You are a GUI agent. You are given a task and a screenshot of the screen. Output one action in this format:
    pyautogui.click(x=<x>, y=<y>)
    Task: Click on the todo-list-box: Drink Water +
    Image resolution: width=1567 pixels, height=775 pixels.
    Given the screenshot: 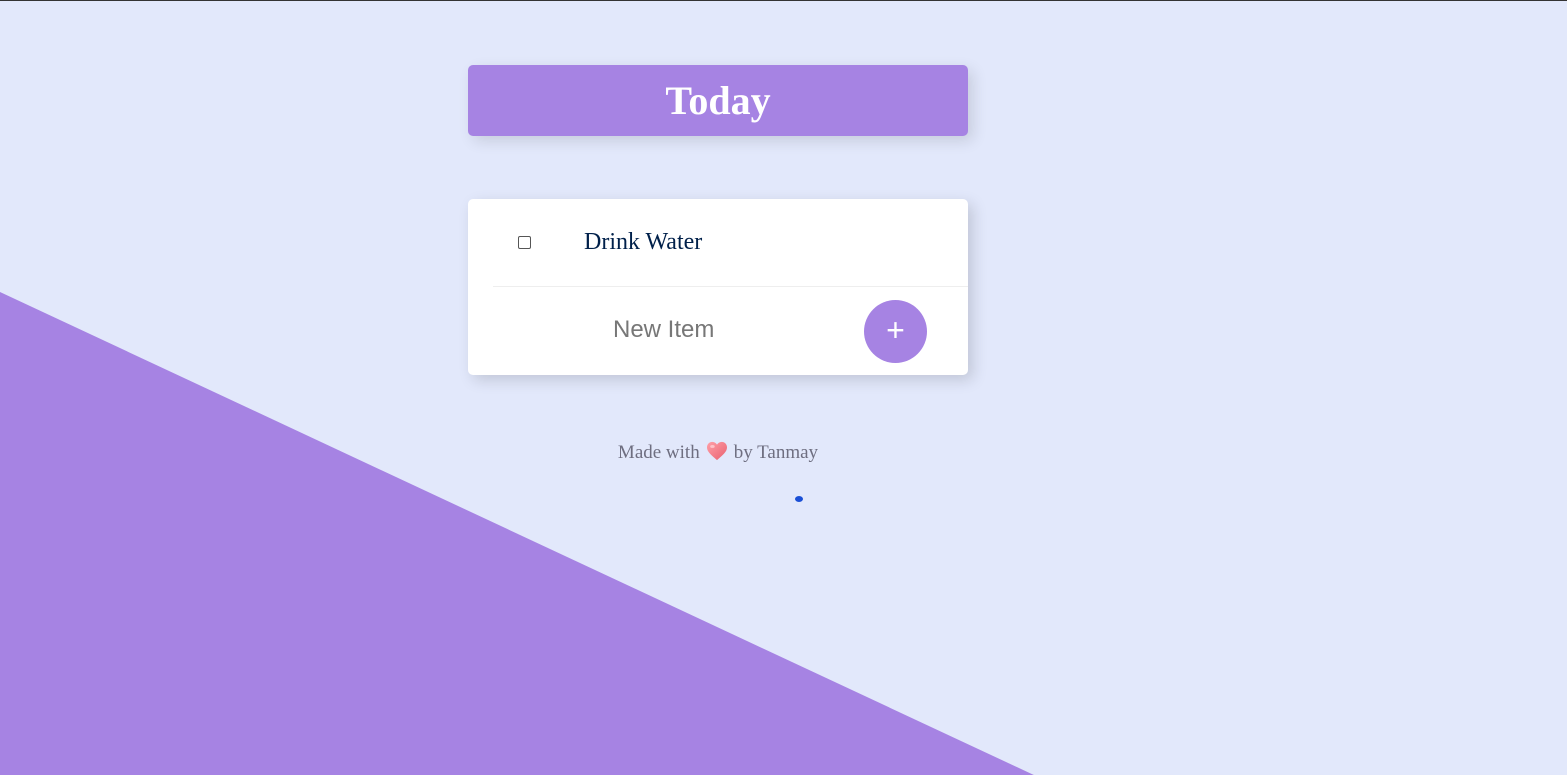 What is the action you would take?
    pyautogui.click(x=718, y=287)
    